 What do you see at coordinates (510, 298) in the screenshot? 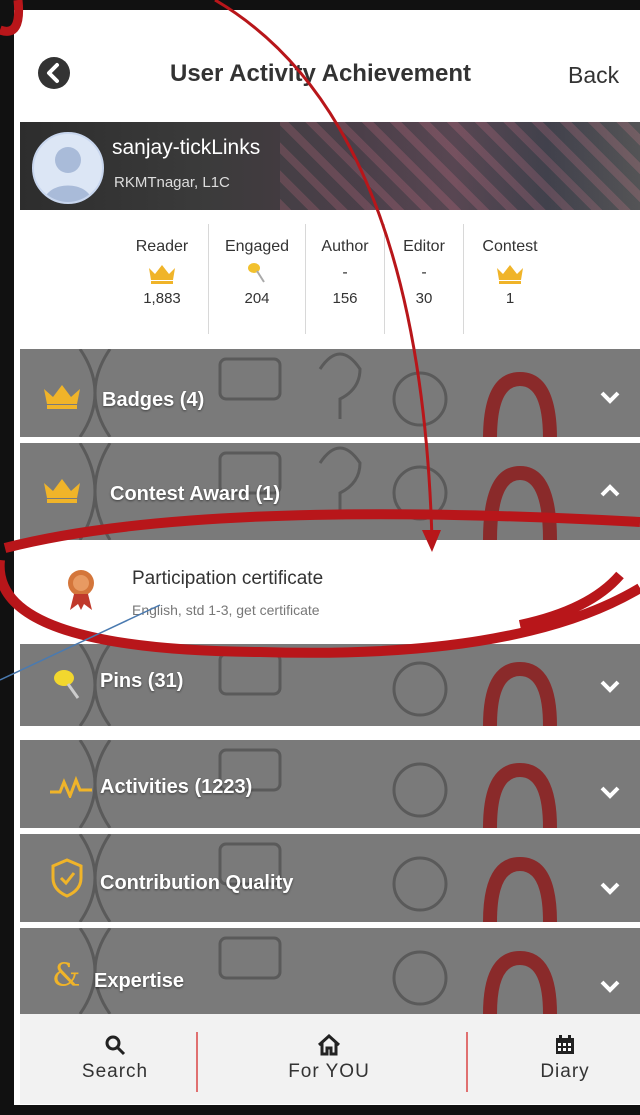
I see `stat-value: 1` at bounding box center [510, 298].